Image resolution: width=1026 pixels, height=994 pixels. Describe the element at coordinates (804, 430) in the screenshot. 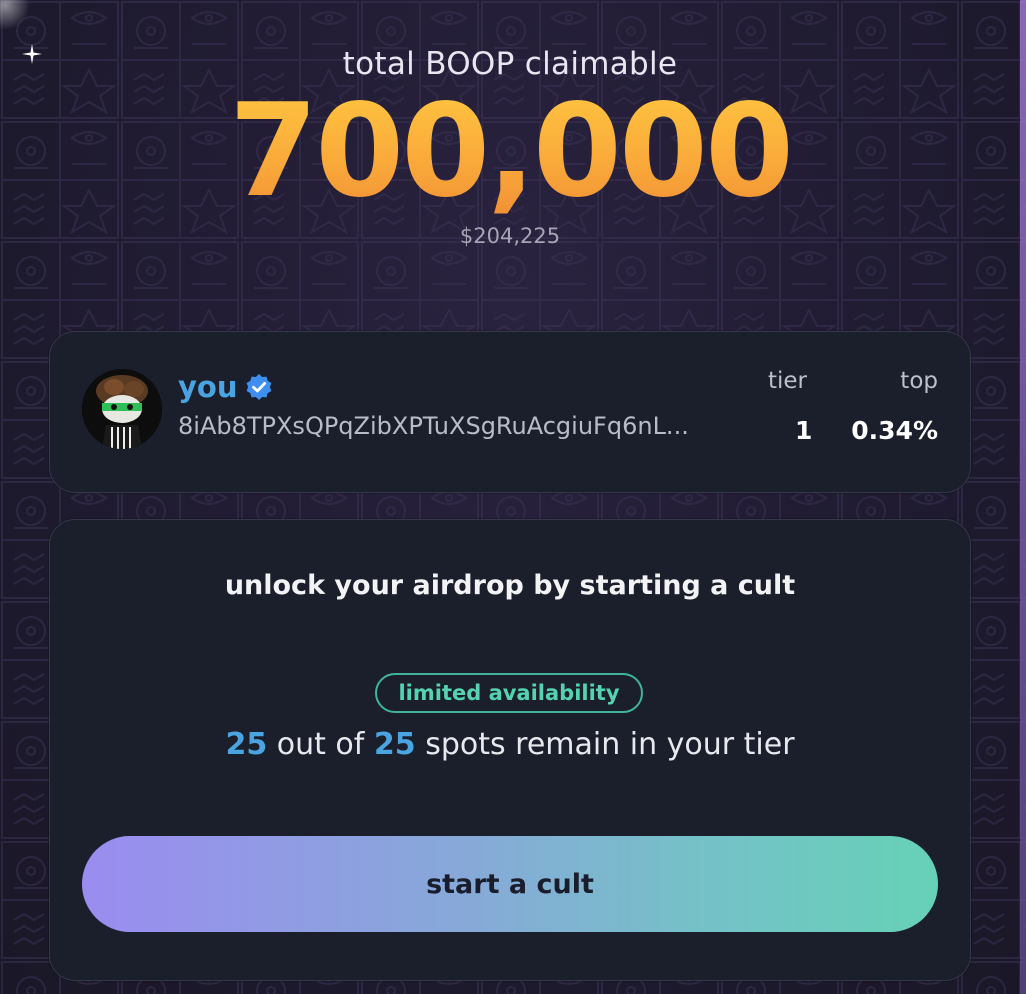

I see `tier-value: 1` at that location.